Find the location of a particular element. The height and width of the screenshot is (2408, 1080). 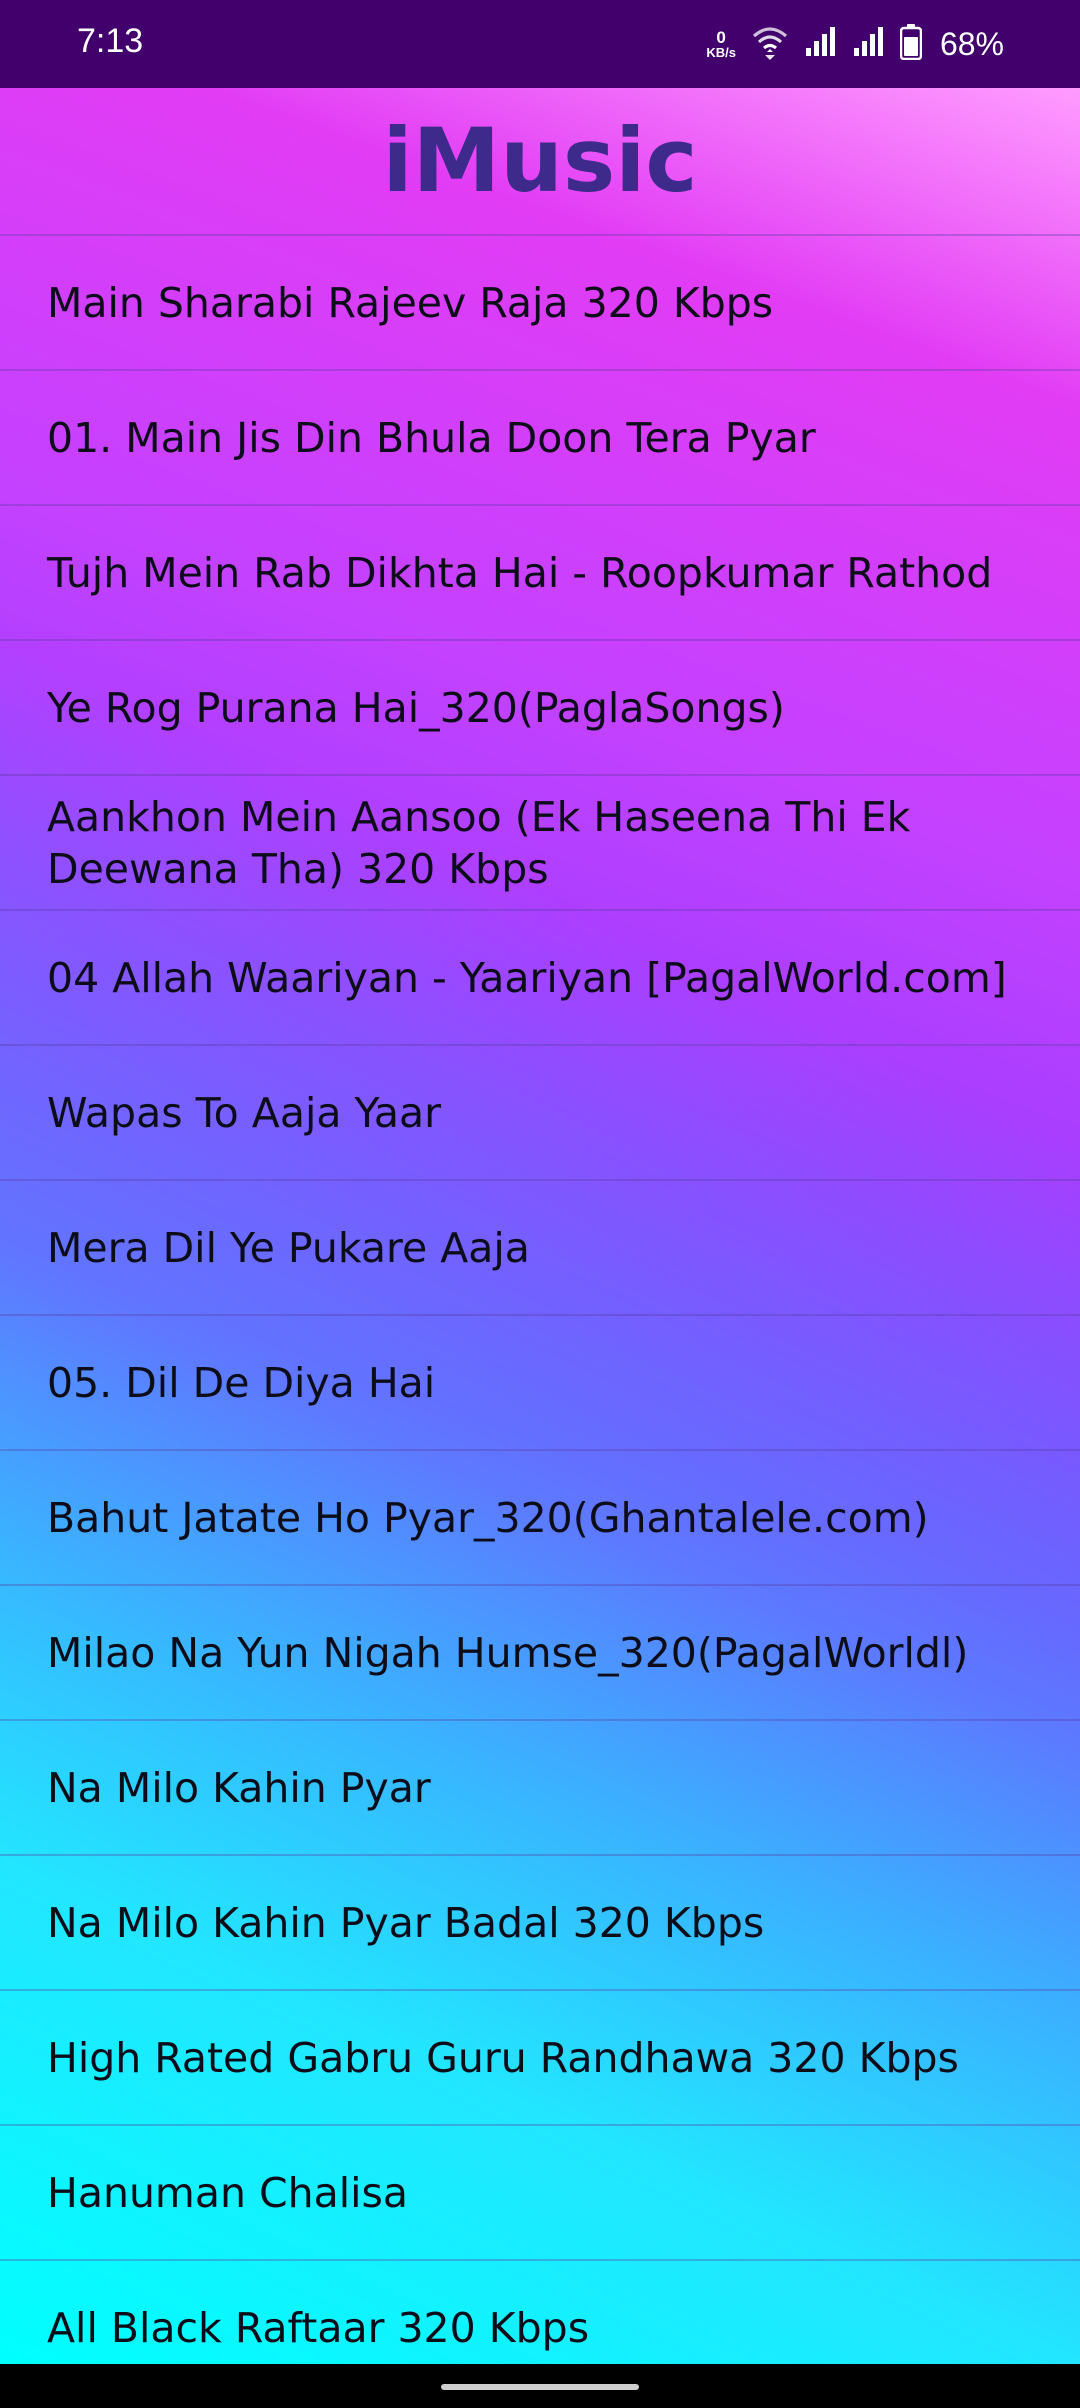

song-title: Hanuman Chalisa is located at coordinates (228, 2192).